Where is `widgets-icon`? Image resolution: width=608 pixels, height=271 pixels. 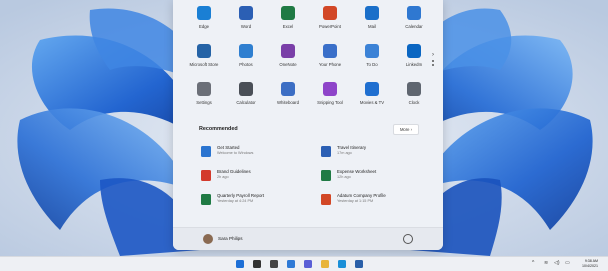
widgets-icon is located at coordinates (291, 264).